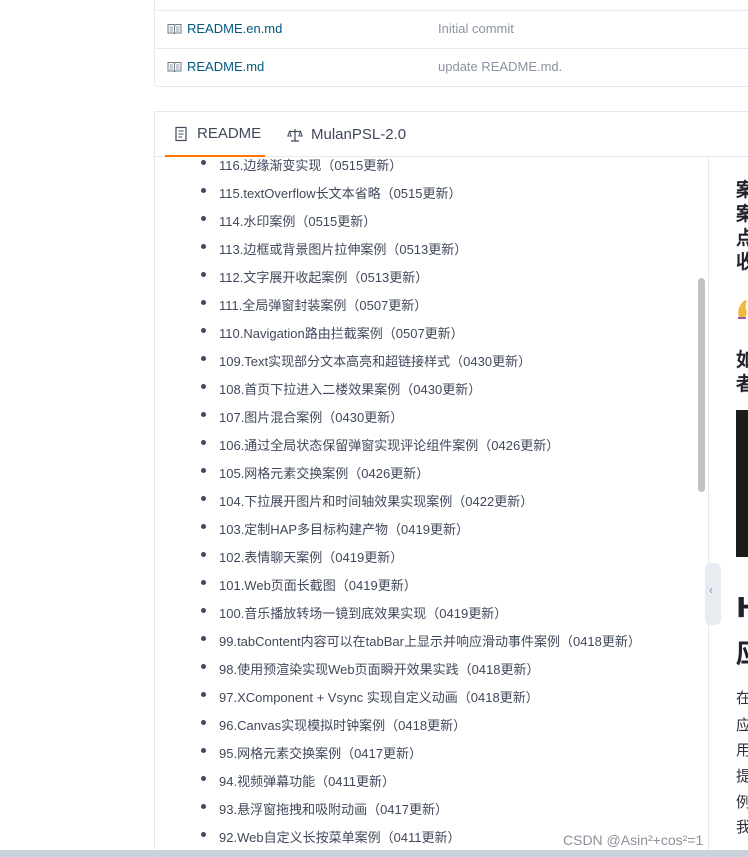  What do you see at coordinates (181, 133) in the screenshot?
I see `document-icon` at bounding box center [181, 133].